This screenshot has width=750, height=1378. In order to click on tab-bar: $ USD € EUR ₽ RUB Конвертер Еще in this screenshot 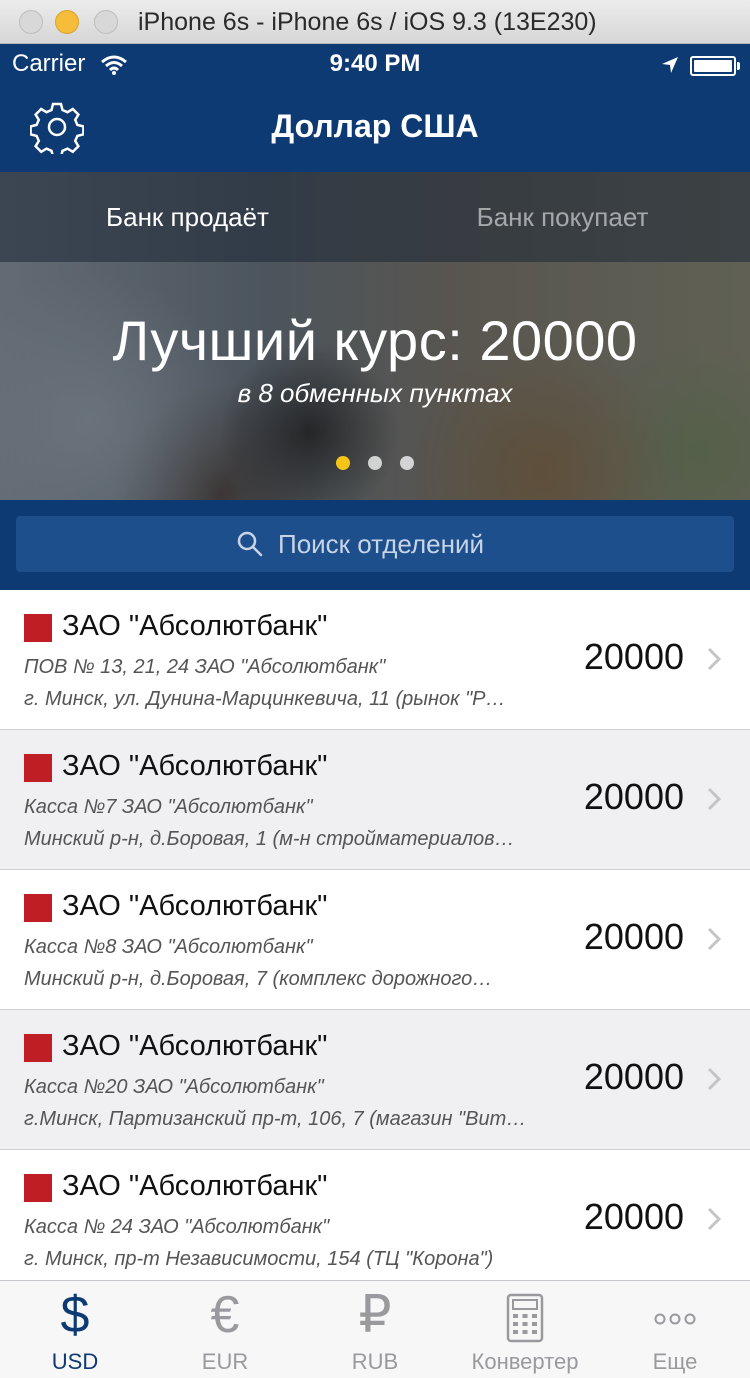, I will do `click(375, 1329)`.